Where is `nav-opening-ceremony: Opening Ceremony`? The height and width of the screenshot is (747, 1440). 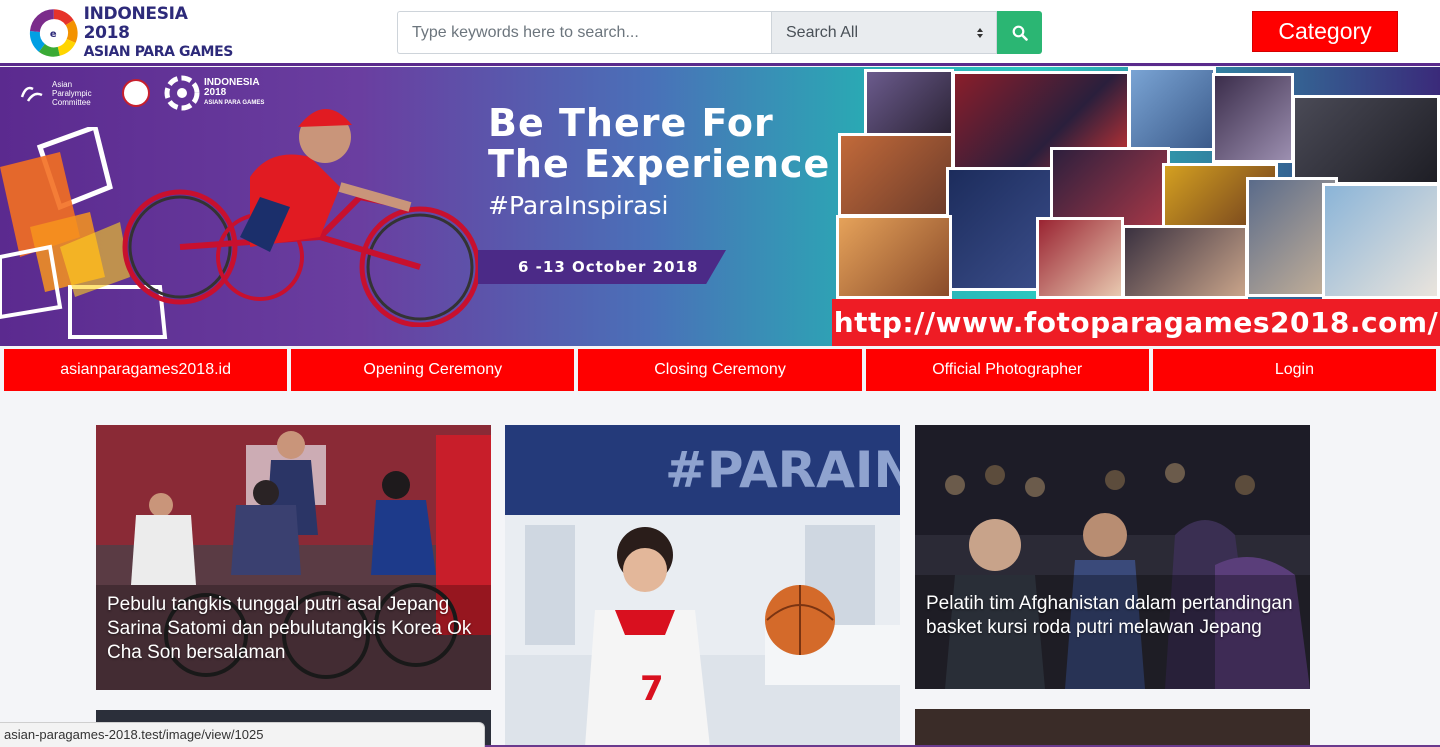 nav-opening-ceremony: Opening Ceremony is located at coordinates (433, 370).